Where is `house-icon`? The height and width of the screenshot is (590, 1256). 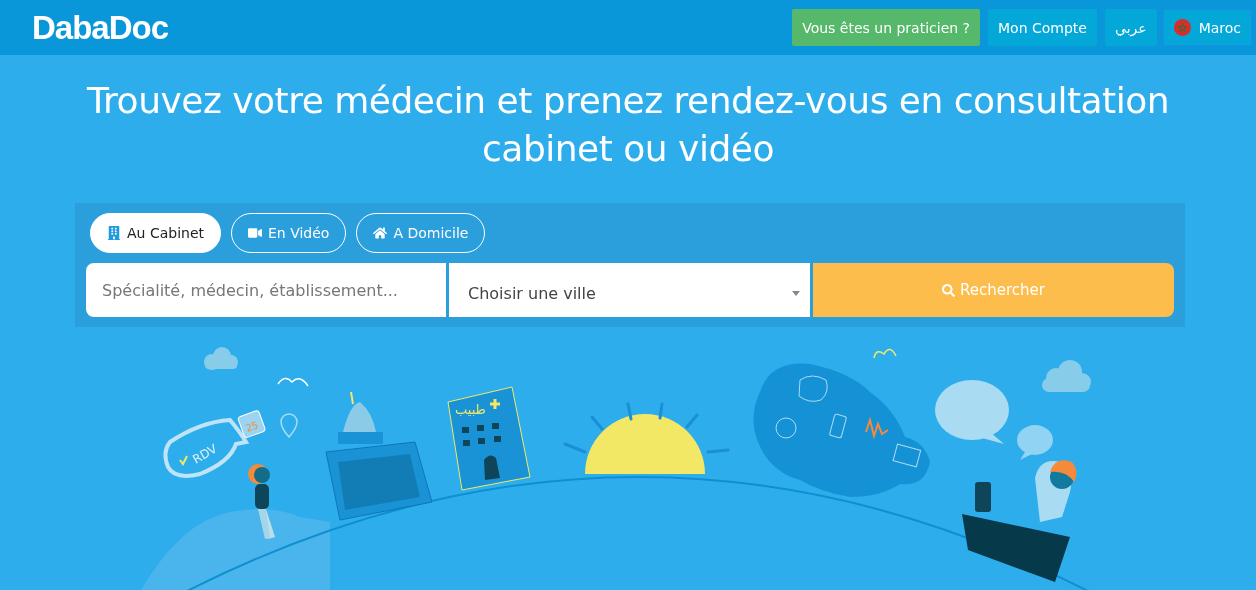 house-icon is located at coordinates (380, 233).